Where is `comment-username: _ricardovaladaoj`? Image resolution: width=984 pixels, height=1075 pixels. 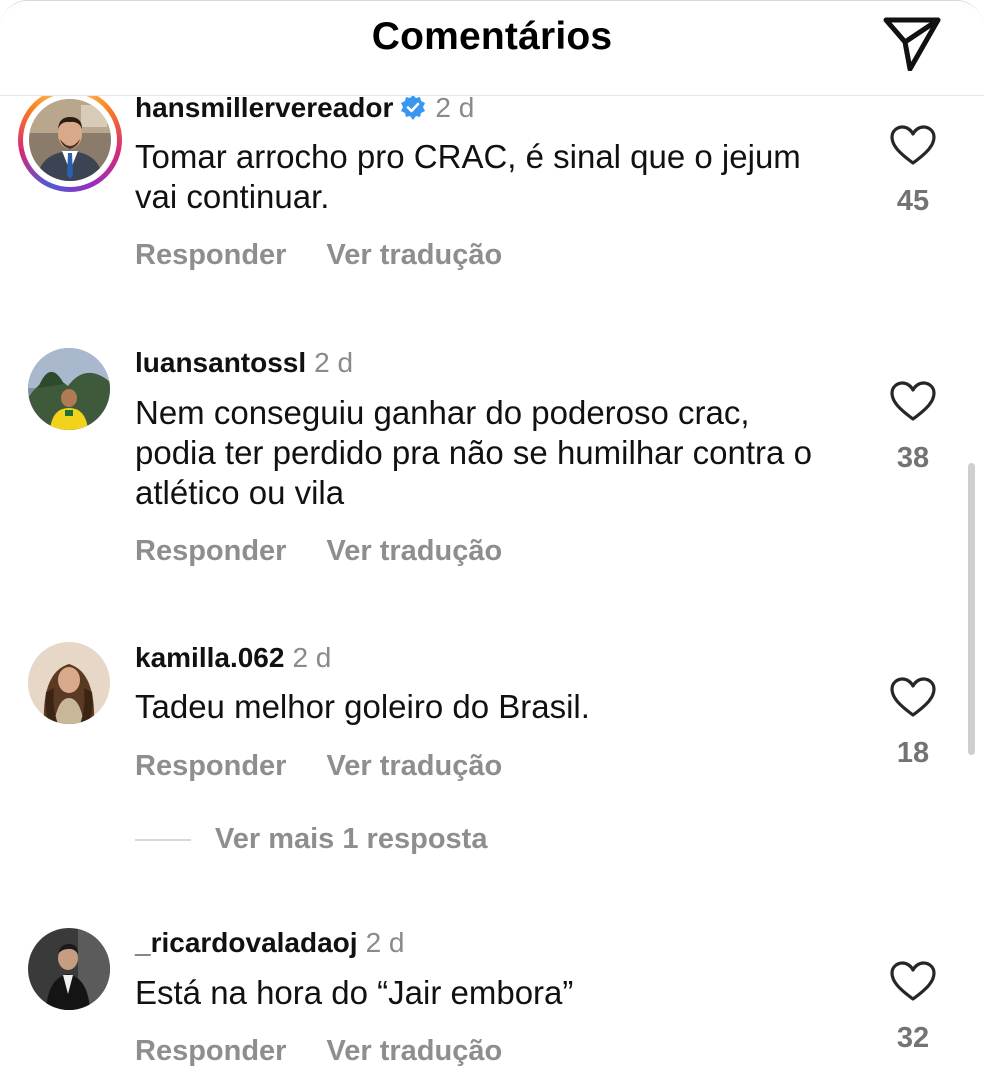
comment-username: _ricardovaladaoj is located at coordinates (246, 942).